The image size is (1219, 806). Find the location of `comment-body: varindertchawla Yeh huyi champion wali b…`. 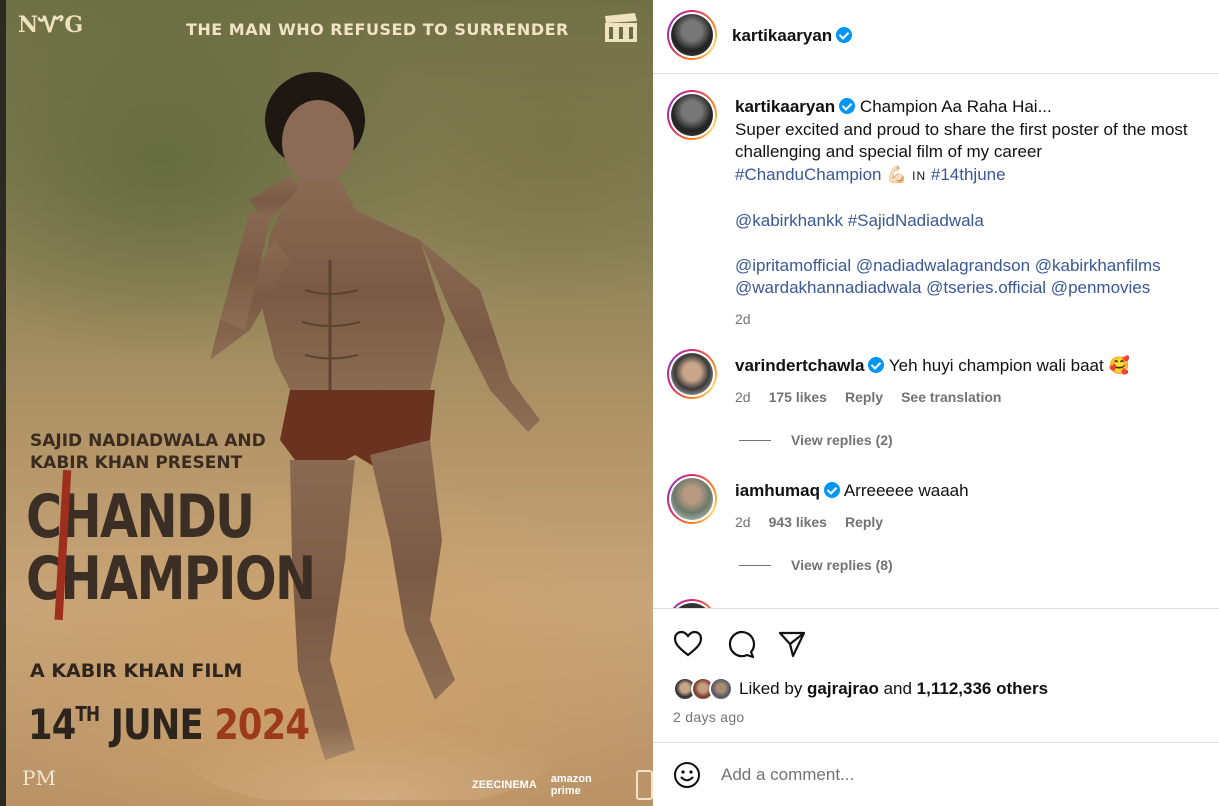

comment-body: varindertchawla Yeh huyi champion wali b… is located at coordinates (975, 381).